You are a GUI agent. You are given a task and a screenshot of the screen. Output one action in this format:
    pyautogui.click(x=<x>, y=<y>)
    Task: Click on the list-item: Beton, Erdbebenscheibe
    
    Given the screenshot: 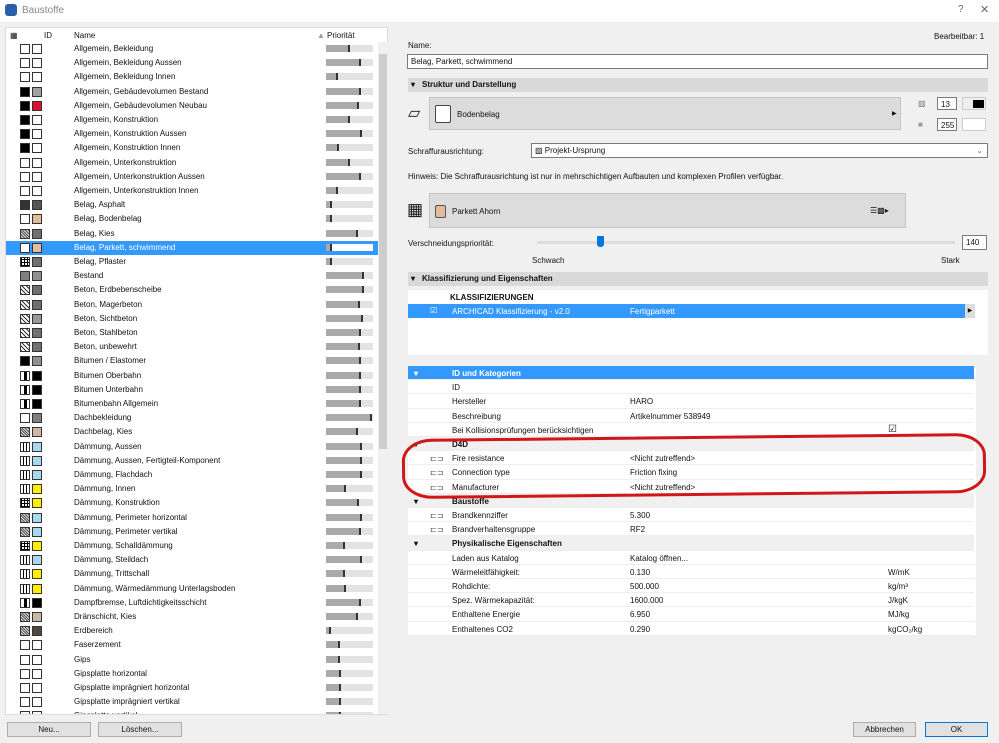 What is the action you would take?
    pyautogui.click(x=192, y=290)
    